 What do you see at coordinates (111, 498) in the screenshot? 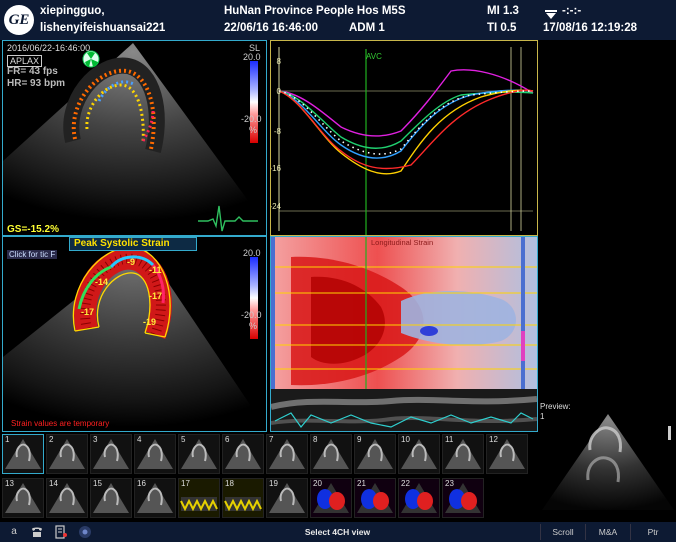
I see `thumbnail-15: 15` at bounding box center [111, 498].